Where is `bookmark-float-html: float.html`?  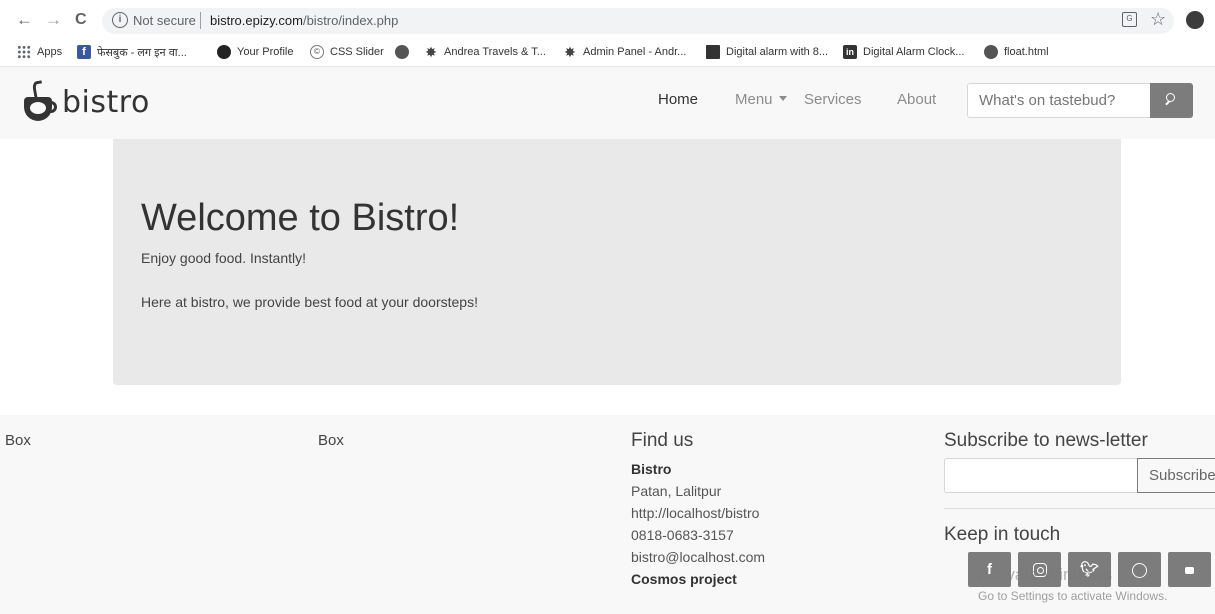 bookmark-float-html: float.html is located at coordinates (1016, 52).